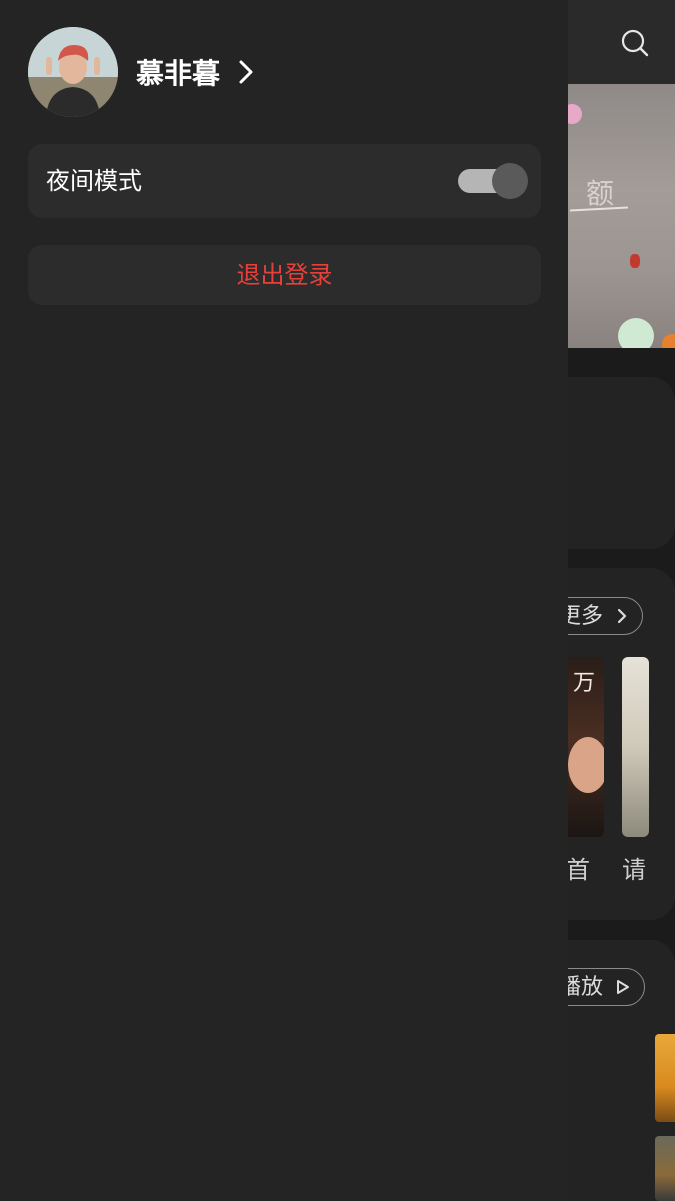 The image size is (675, 1201). What do you see at coordinates (635, 43) in the screenshot?
I see `search-icon` at bounding box center [635, 43].